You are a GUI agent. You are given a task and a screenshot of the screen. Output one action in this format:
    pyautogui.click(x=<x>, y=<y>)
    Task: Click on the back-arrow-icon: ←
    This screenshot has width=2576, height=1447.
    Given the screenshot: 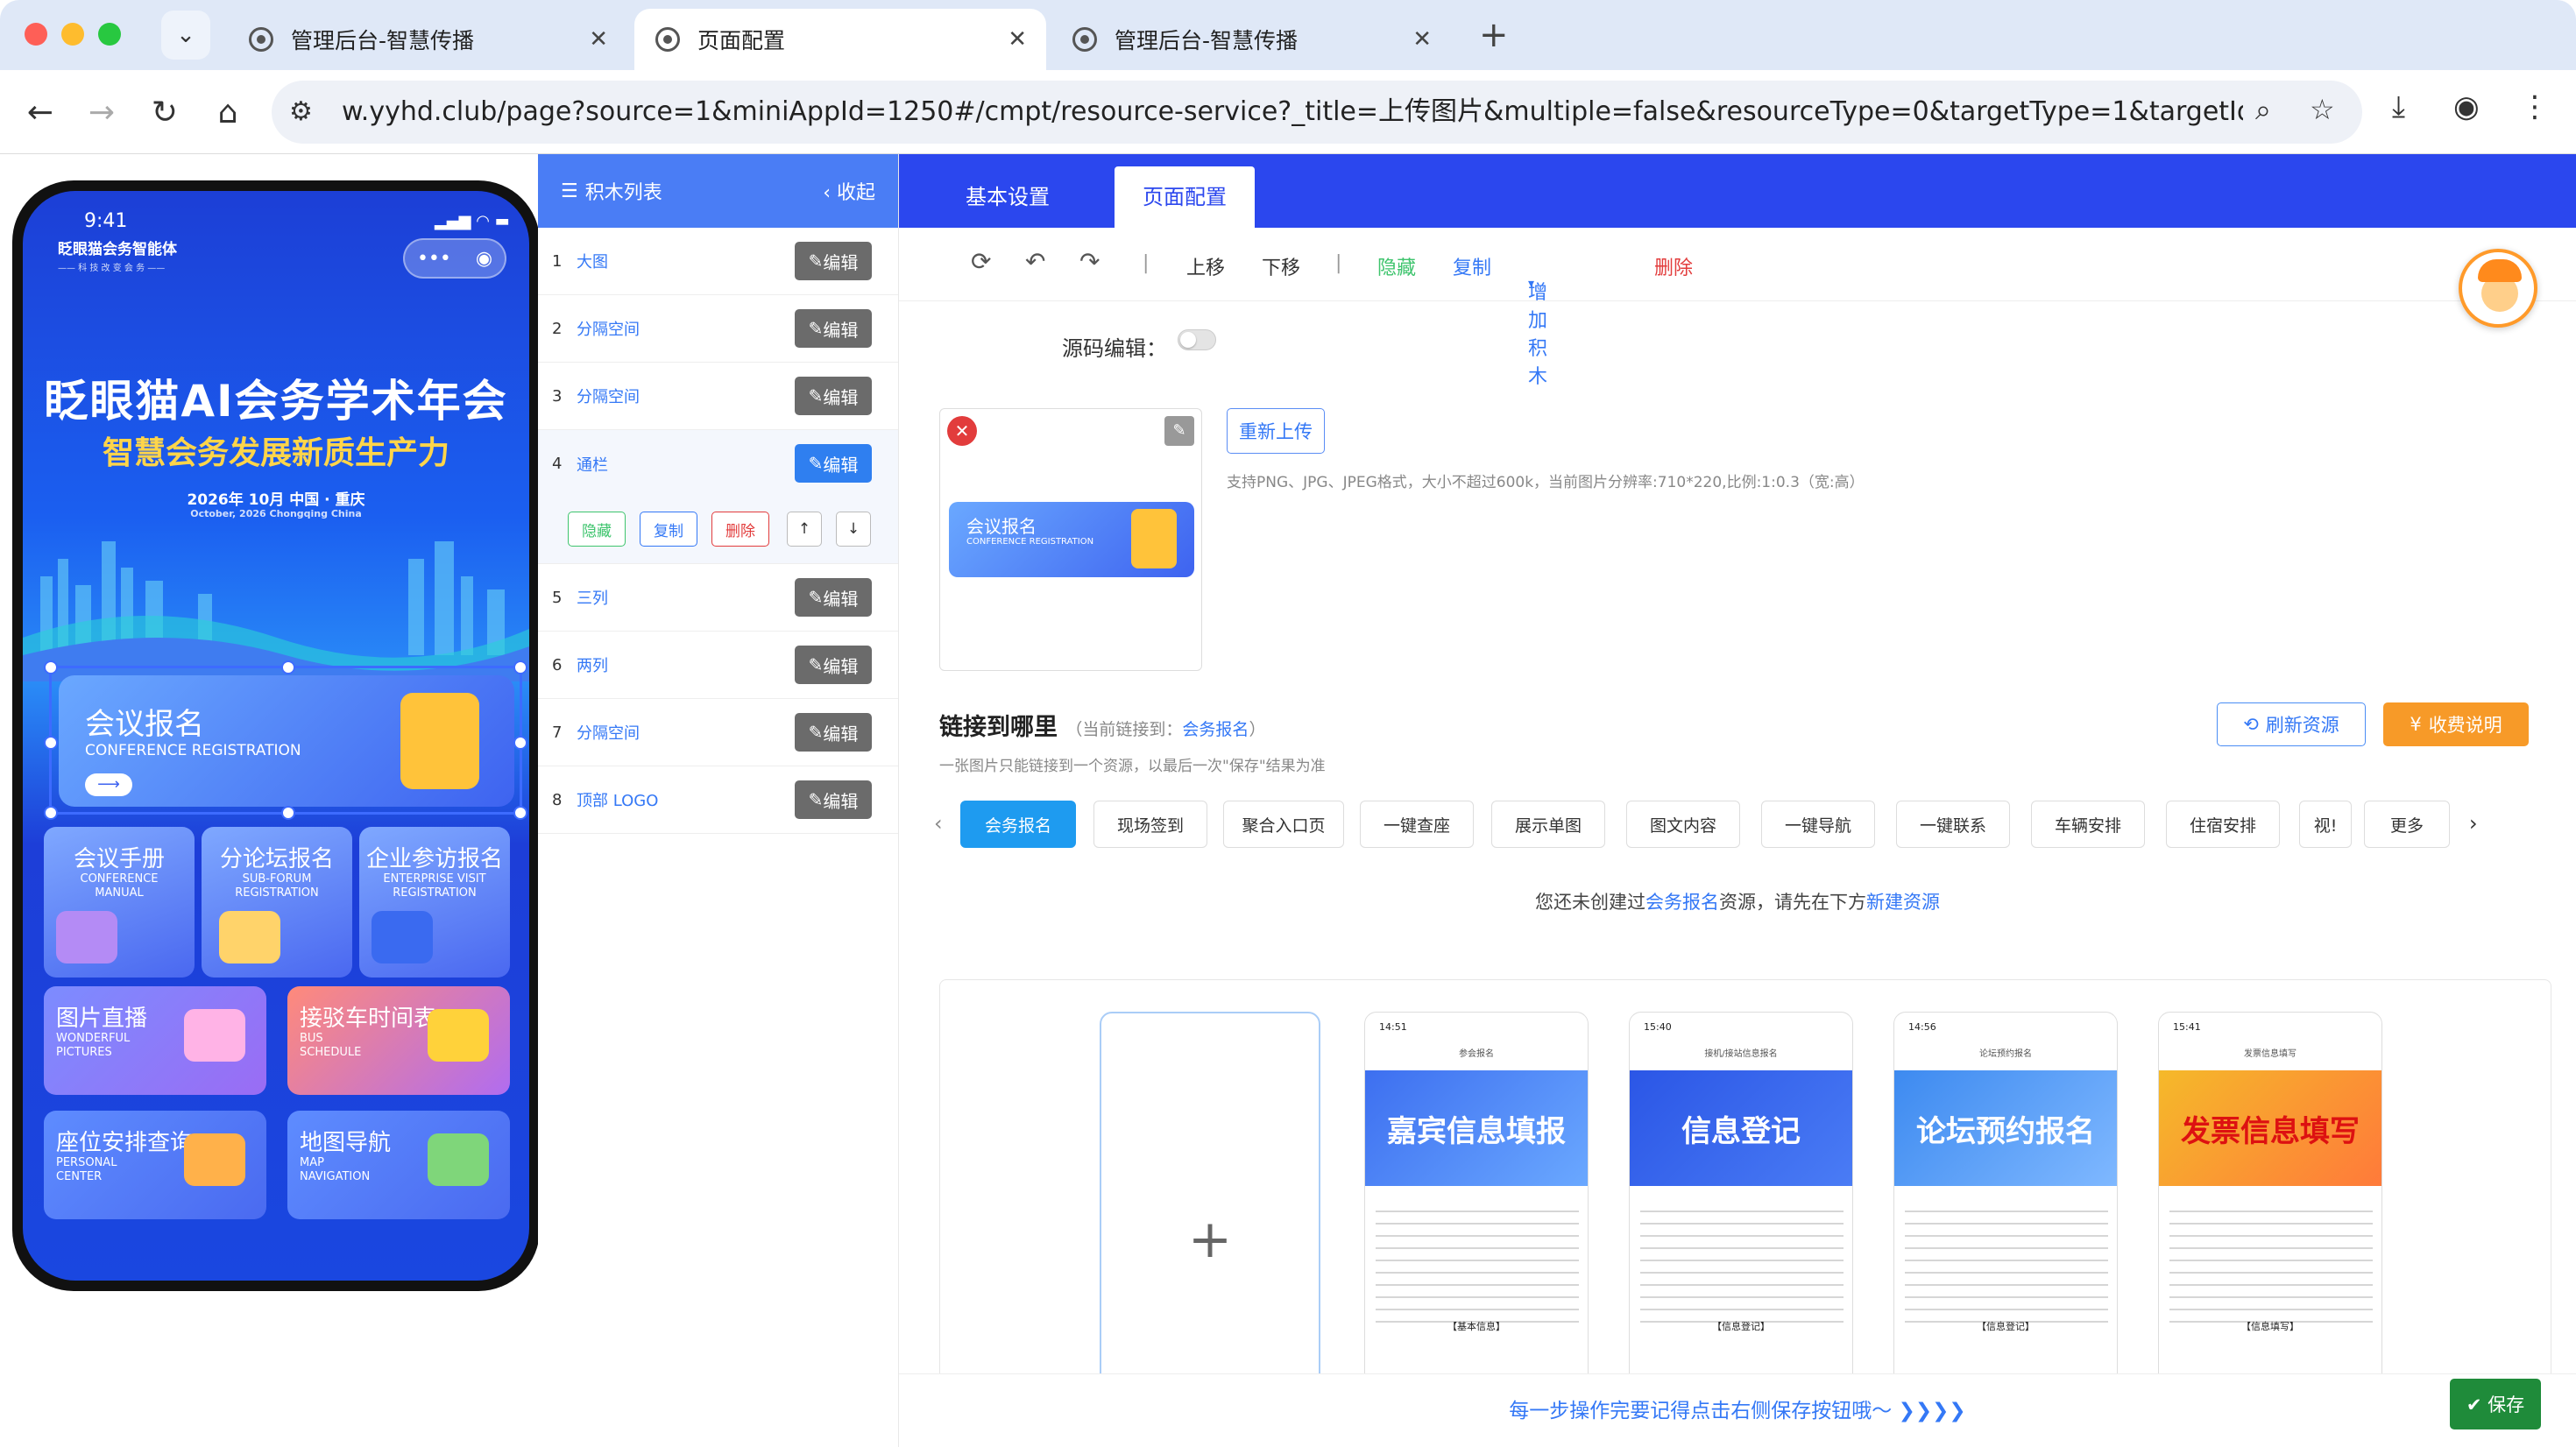 What is the action you would take?
    pyautogui.click(x=40, y=112)
    